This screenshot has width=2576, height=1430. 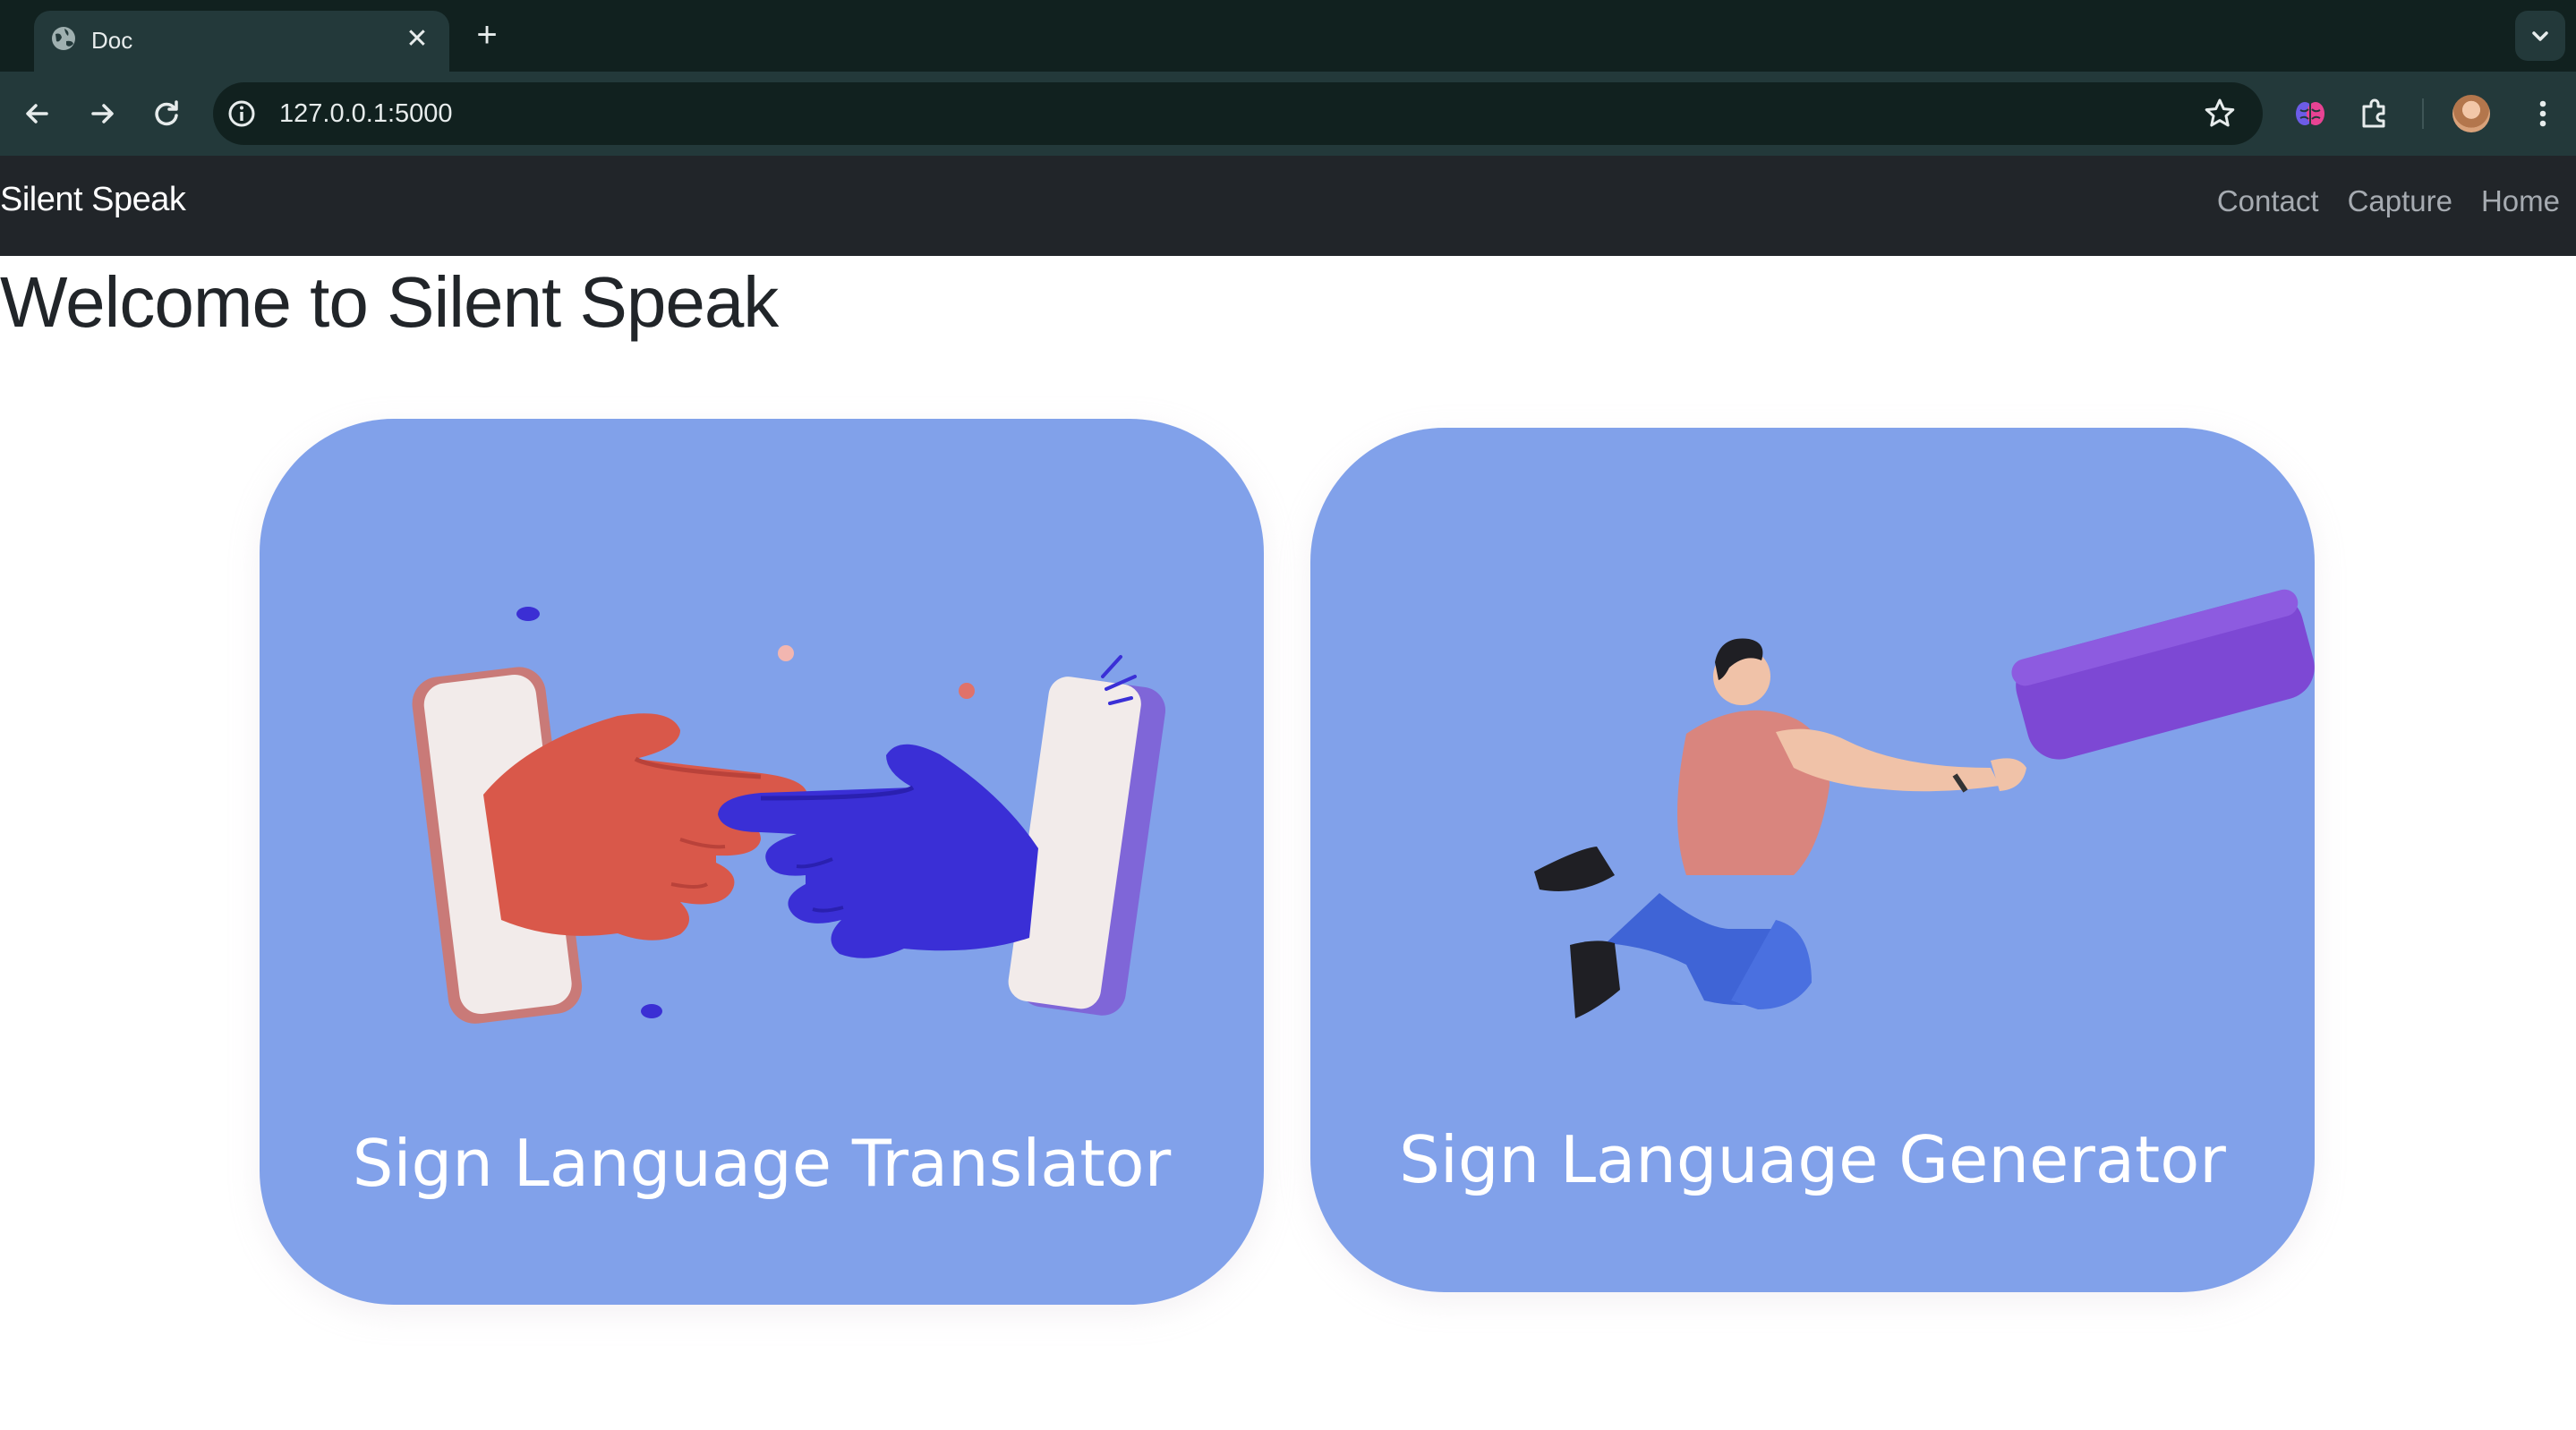 What do you see at coordinates (487, 36) in the screenshot?
I see `new-tab-button: +` at bounding box center [487, 36].